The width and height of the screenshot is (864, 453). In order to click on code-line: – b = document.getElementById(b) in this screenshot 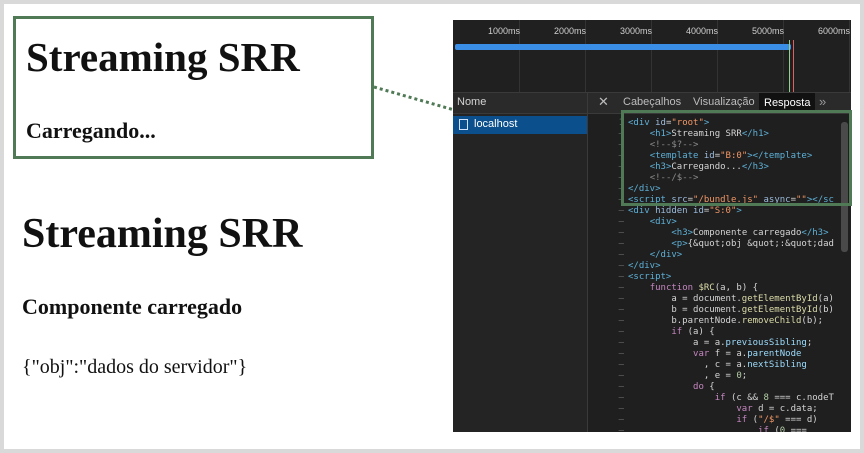, I will do `click(719, 310)`.